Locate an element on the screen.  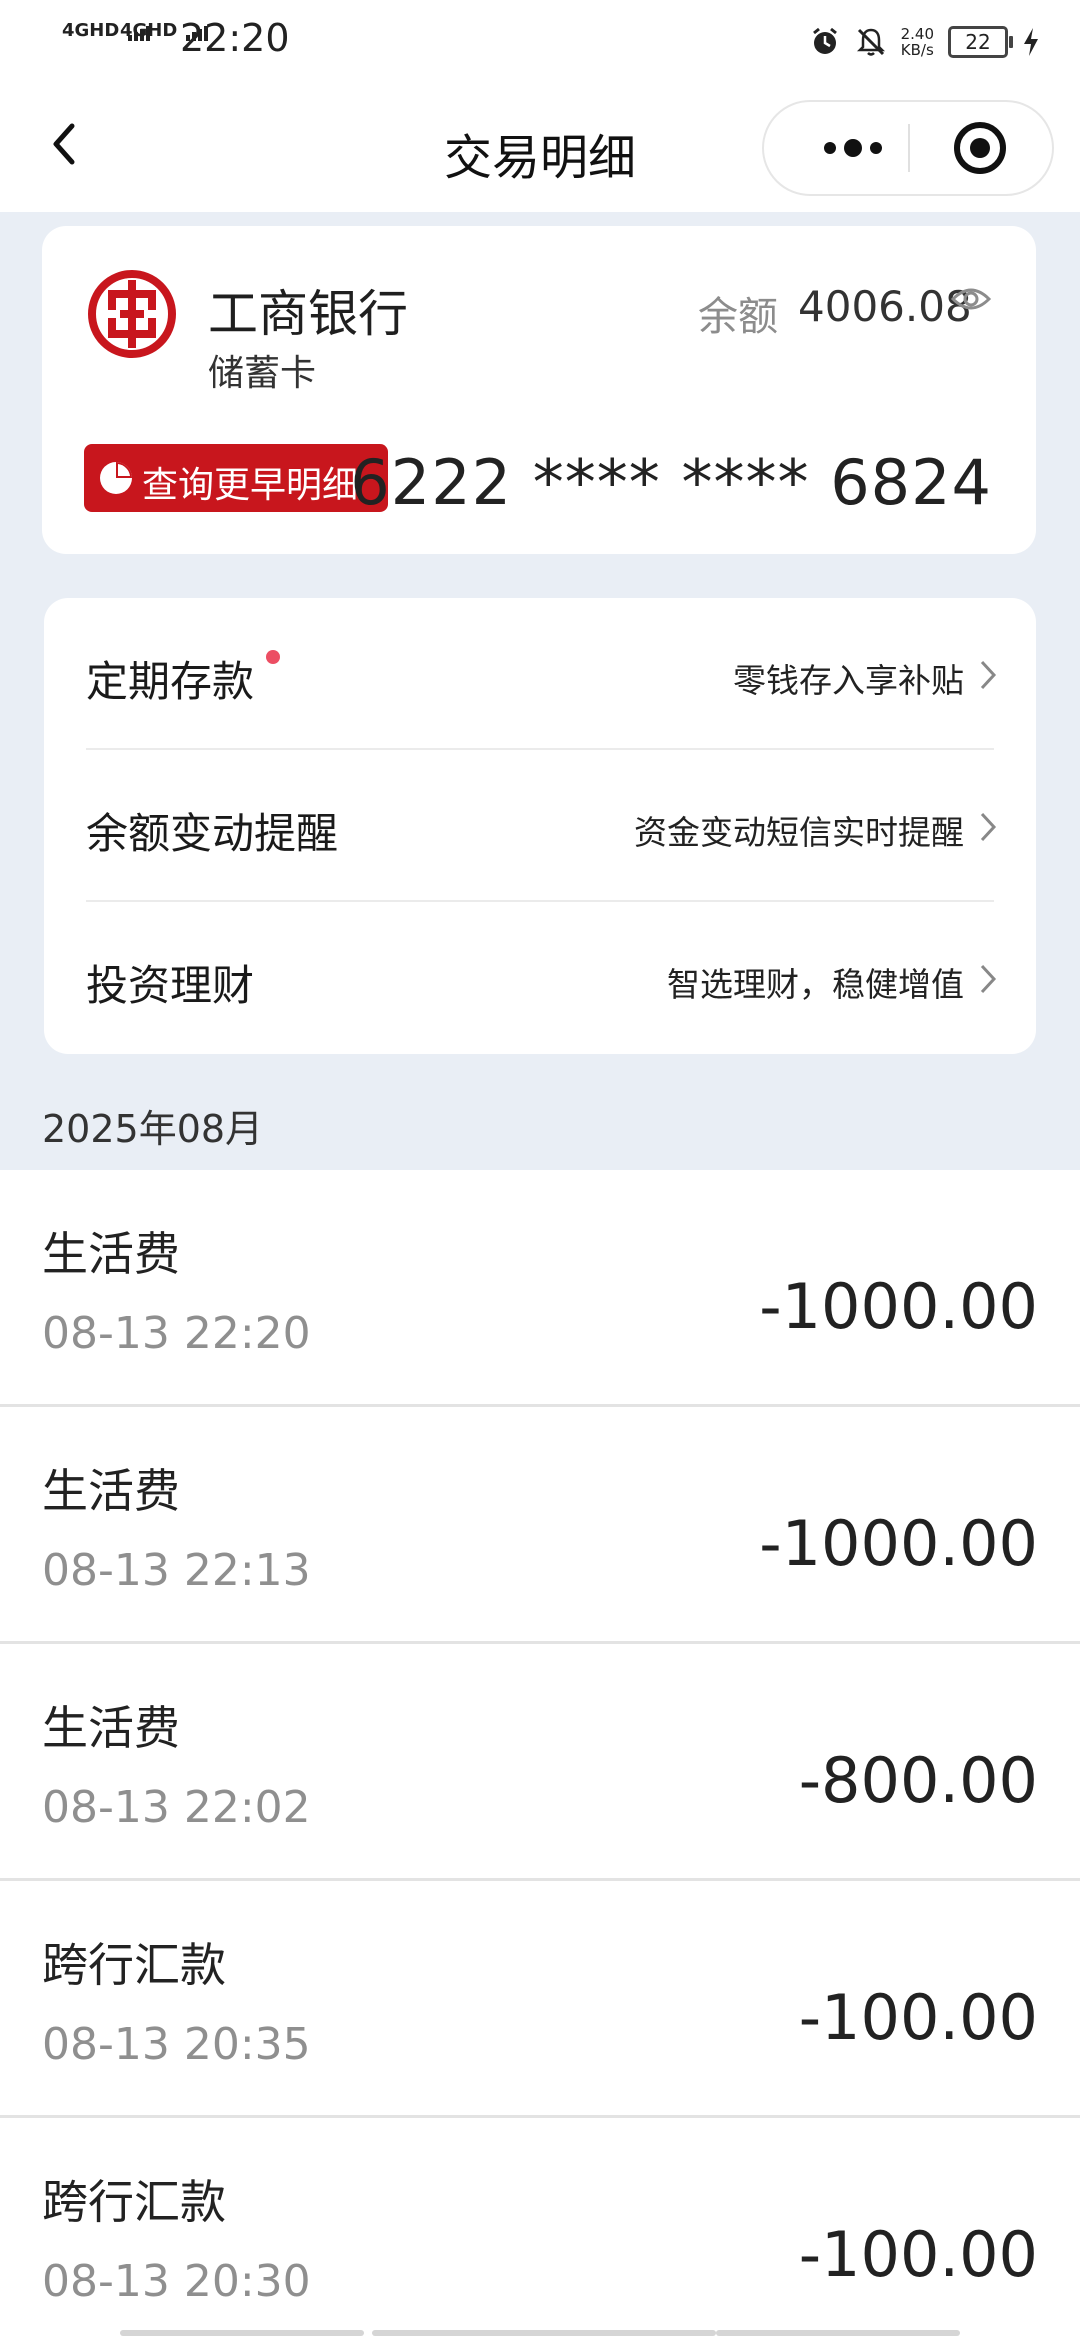
service-row-balance-alert: 余额变动提醒 资金变动短信实时提醒 is located at coordinates (540, 826).